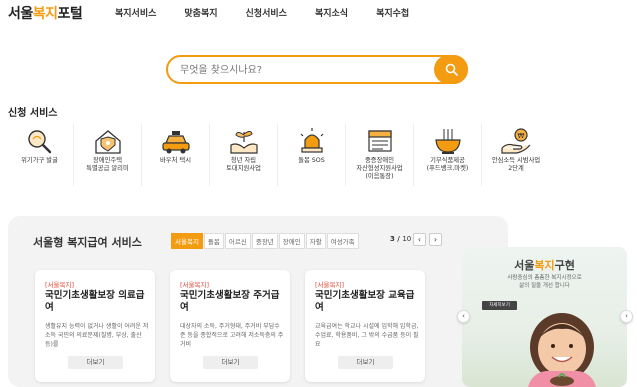 The image size is (637, 387). Describe the element at coordinates (107, 164) in the screenshot. I see `service-label: 장애인주택 특별공급 알리미` at that location.